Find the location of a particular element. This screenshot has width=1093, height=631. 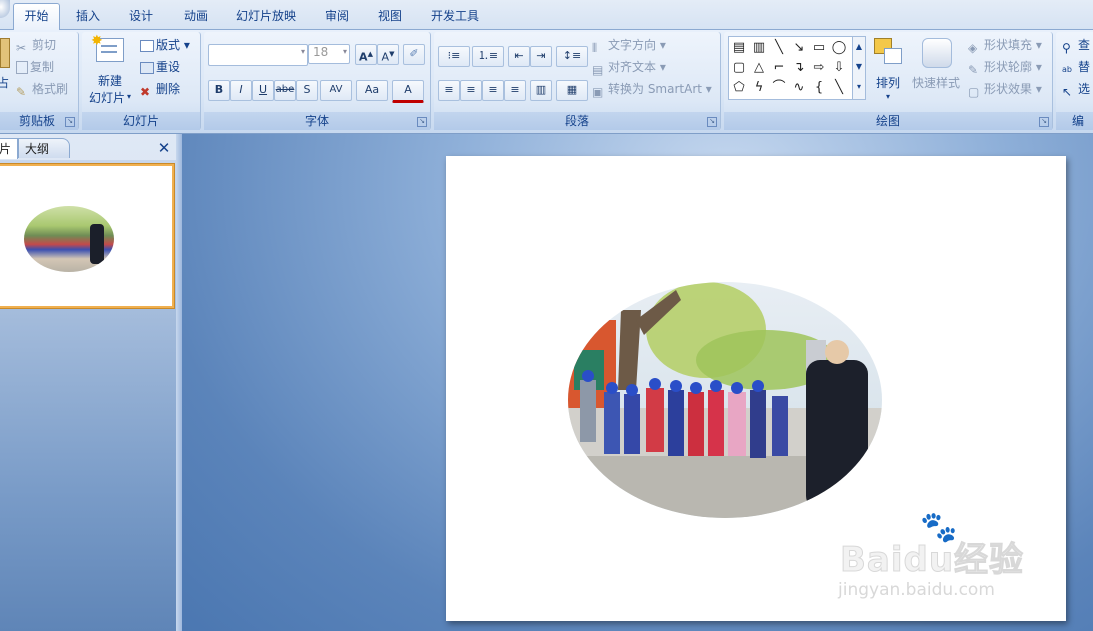

bullets-button: ⁝≡ is located at coordinates (454, 56).